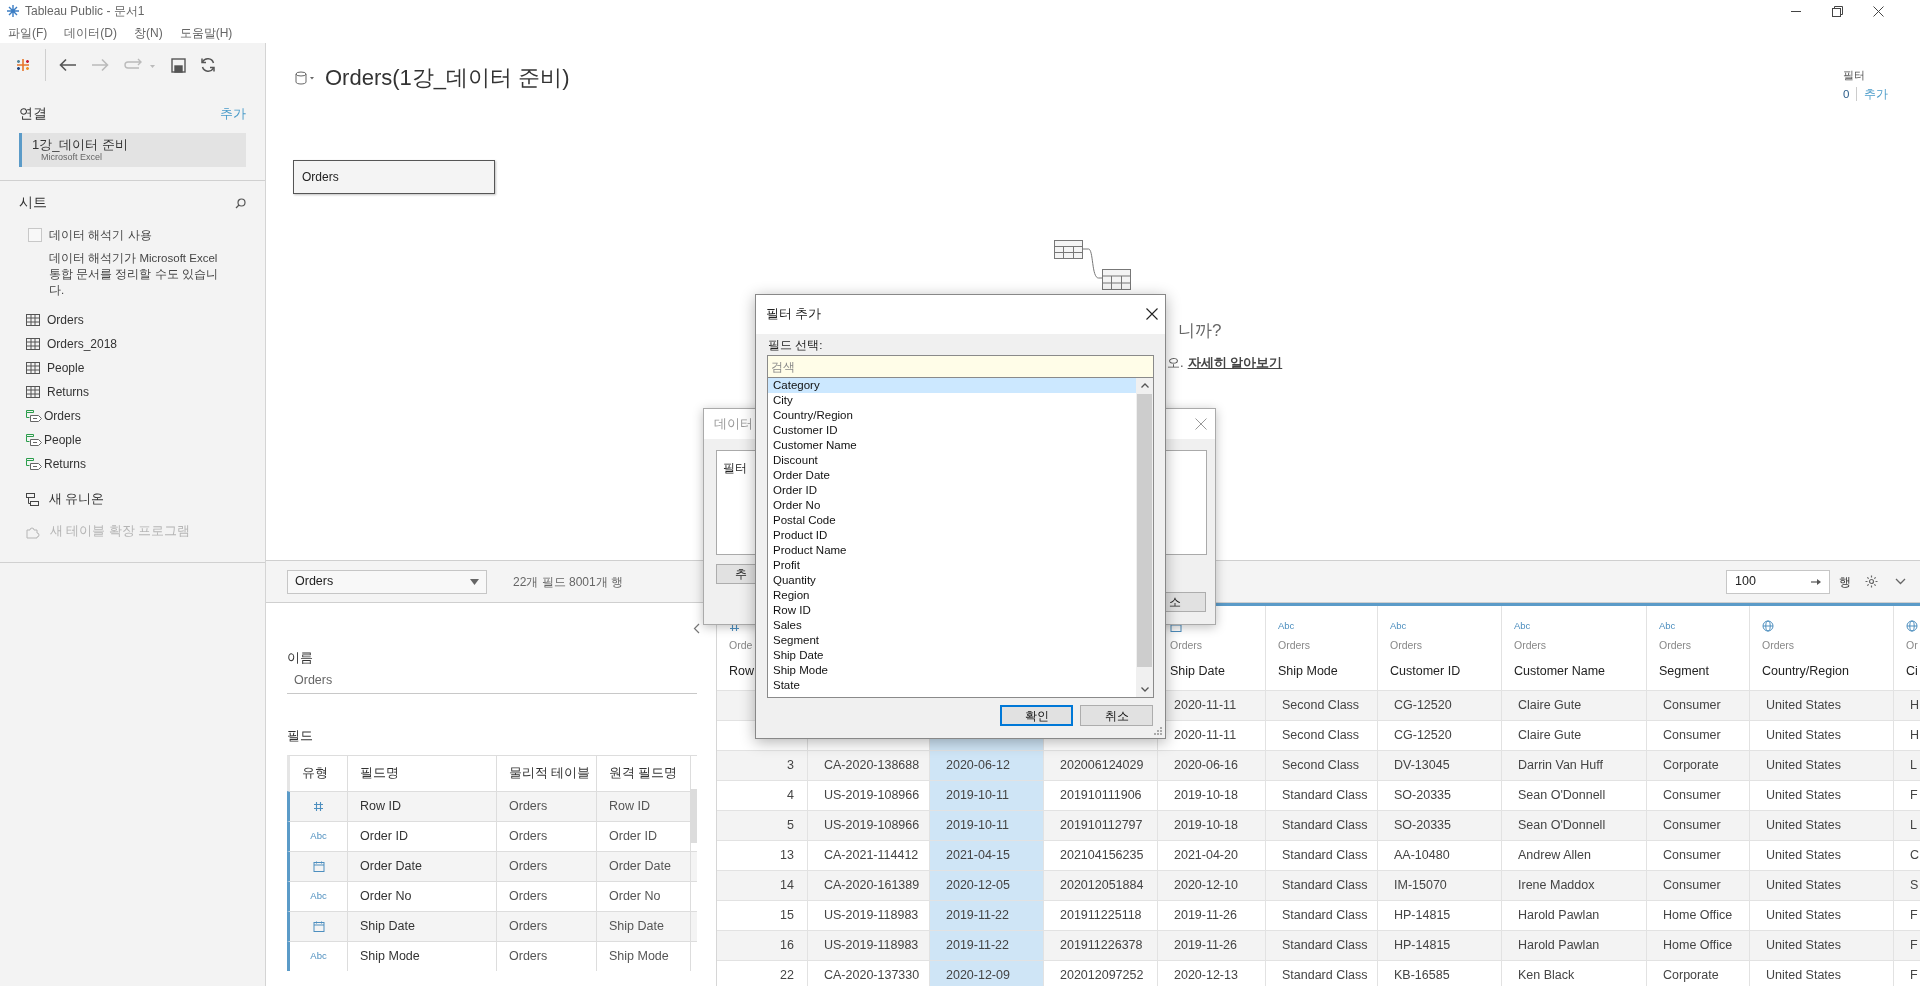 This screenshot has height=986, width=1920. I want to click on column-source: Or, so click(1912, 645).